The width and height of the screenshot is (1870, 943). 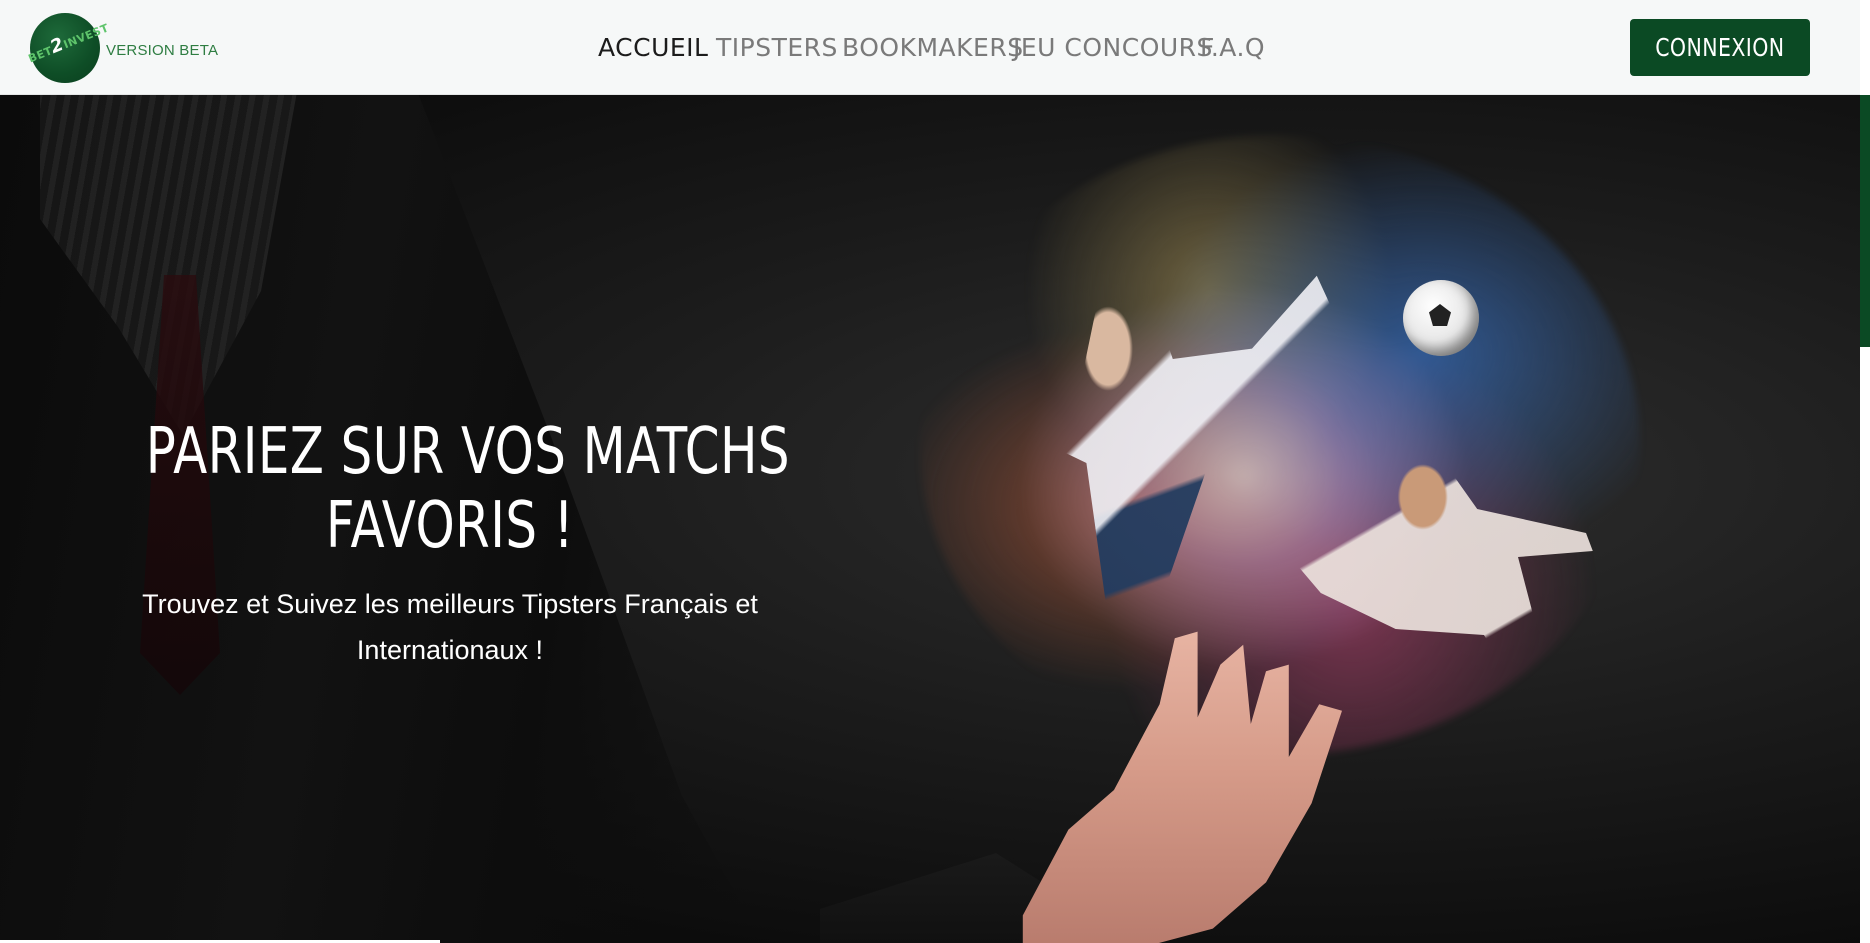 I want to click on hero-title-line-2: FAVORIS !, so click(x=450, y=526).